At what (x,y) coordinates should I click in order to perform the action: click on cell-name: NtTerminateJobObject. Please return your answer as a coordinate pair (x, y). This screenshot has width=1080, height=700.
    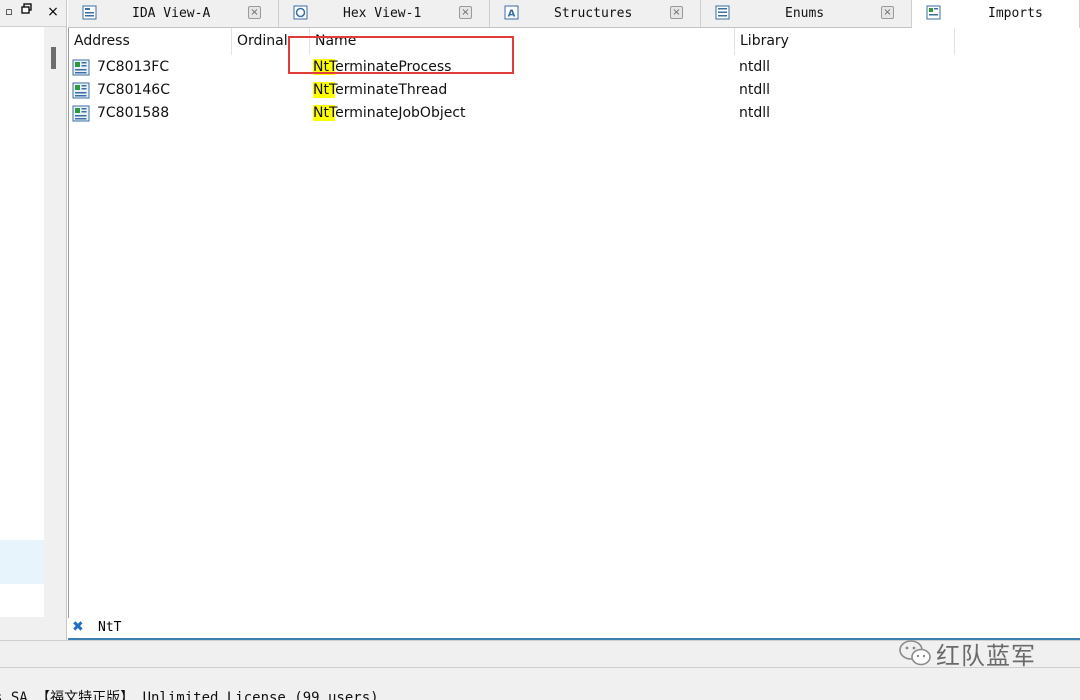
    Looking at the image, I should click on (389, 113).